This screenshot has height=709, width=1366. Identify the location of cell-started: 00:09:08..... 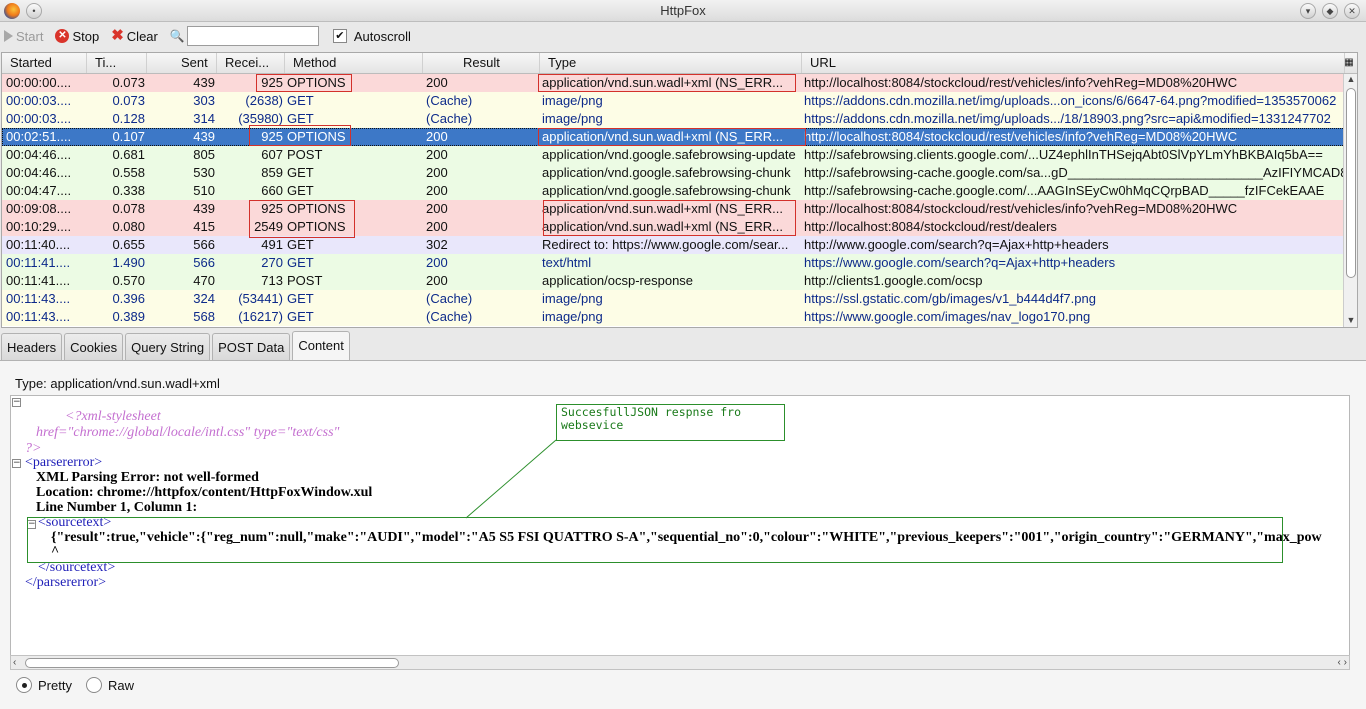
(39, 208).